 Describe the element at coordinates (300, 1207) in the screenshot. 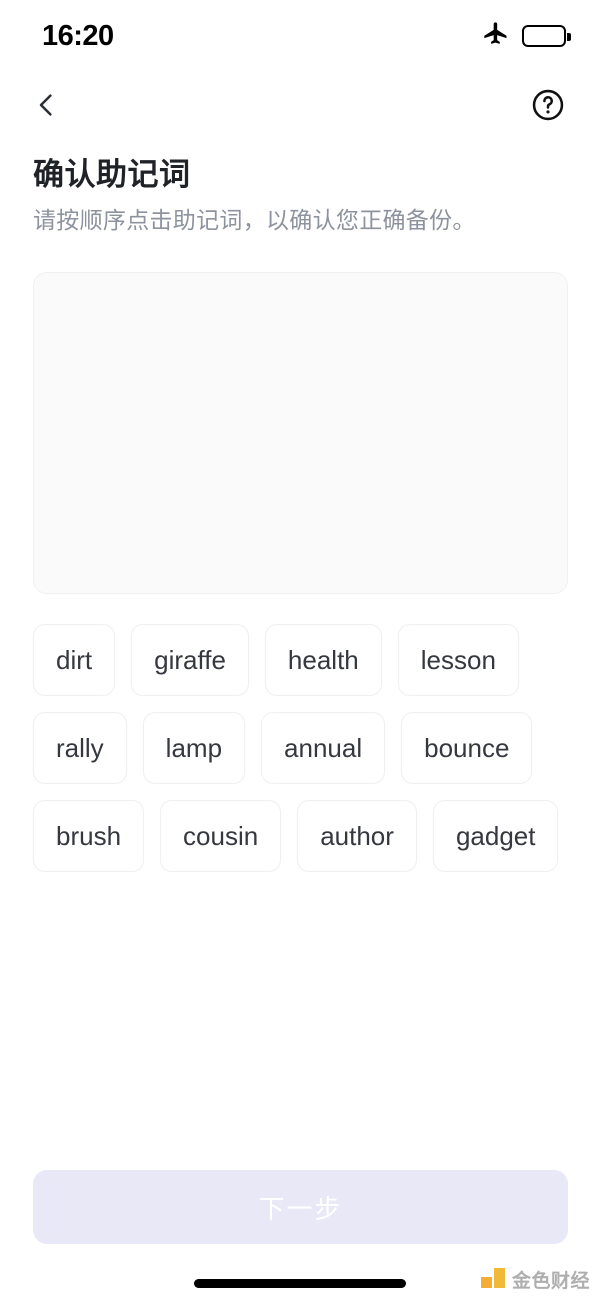

I see `next-button: 下一步` at that location.